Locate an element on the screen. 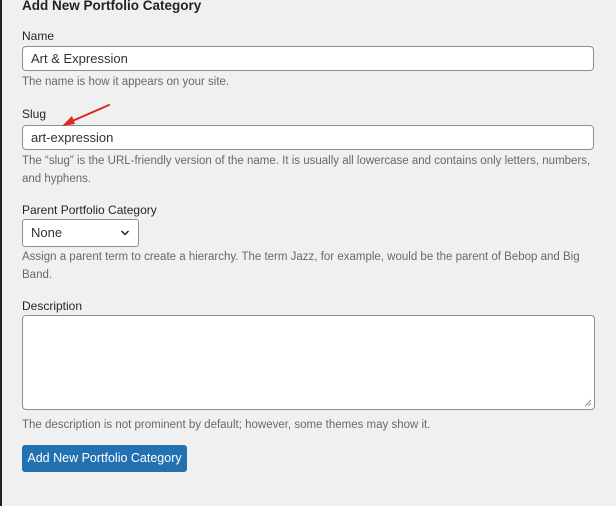  name-help-text: The name is how it appears on your site. is located at coordinates (126, 82).